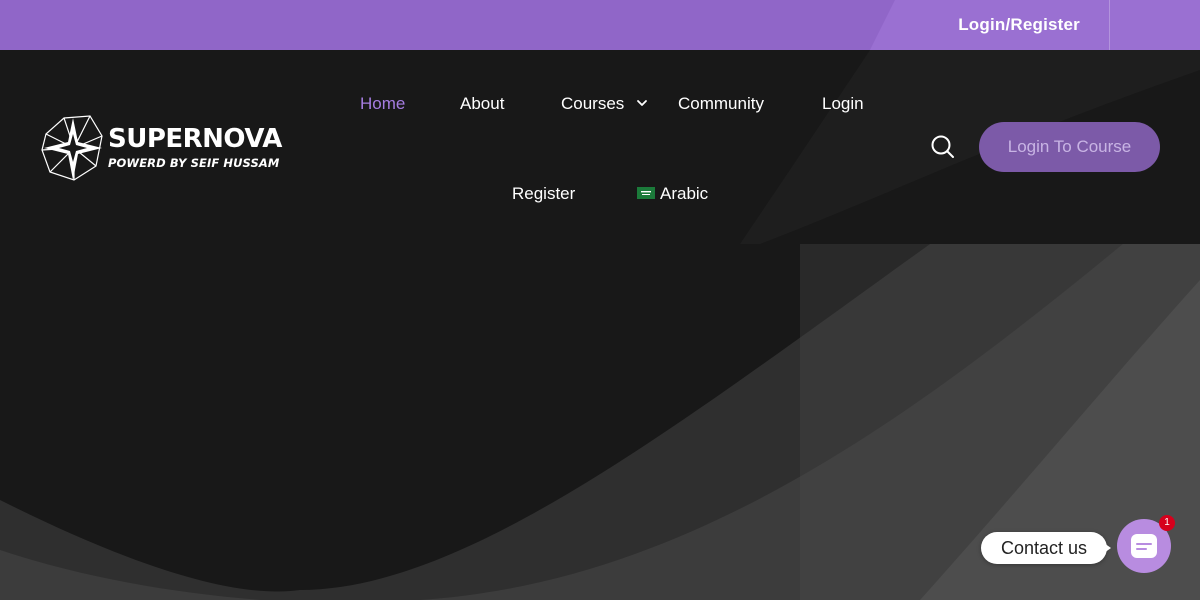  I want to click on site-logo: SUPERNOVA POWERD BY SEIF HUSSAM, so click(161, 149).